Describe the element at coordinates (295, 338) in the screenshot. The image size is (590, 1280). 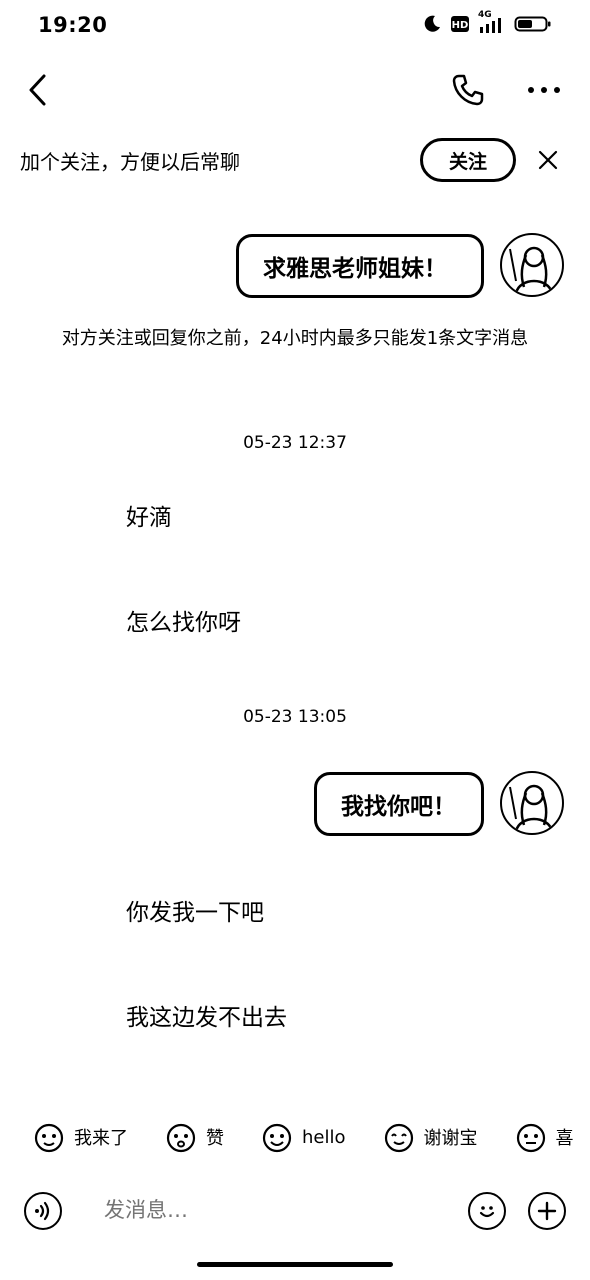
I see `system-notice: 对方关注或回复你之前，24小时内最多只能发1条文字消息` at that location.